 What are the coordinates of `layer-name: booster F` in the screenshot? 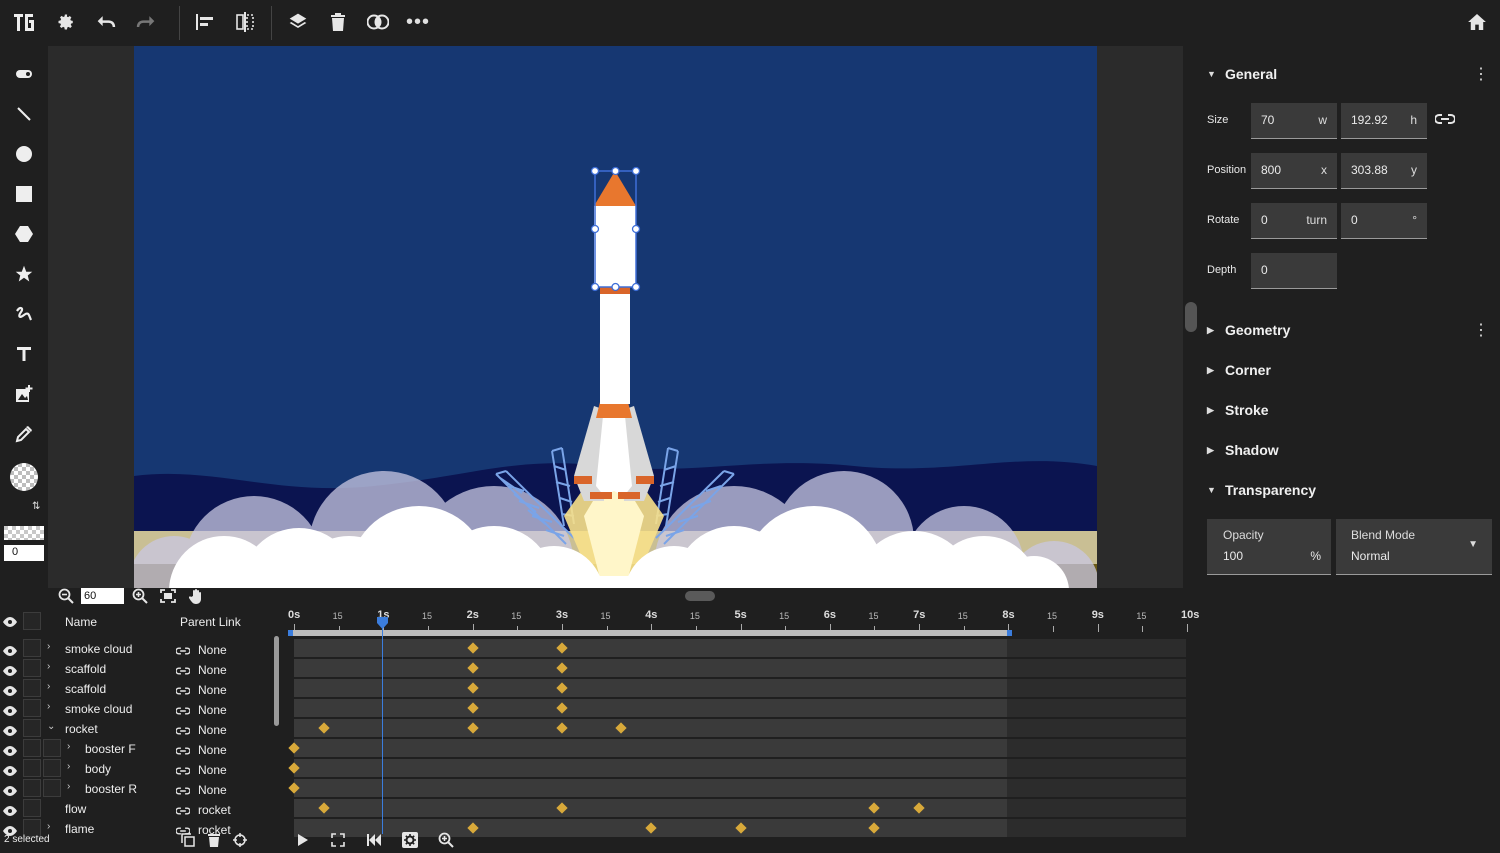 It's located at (110, 749).